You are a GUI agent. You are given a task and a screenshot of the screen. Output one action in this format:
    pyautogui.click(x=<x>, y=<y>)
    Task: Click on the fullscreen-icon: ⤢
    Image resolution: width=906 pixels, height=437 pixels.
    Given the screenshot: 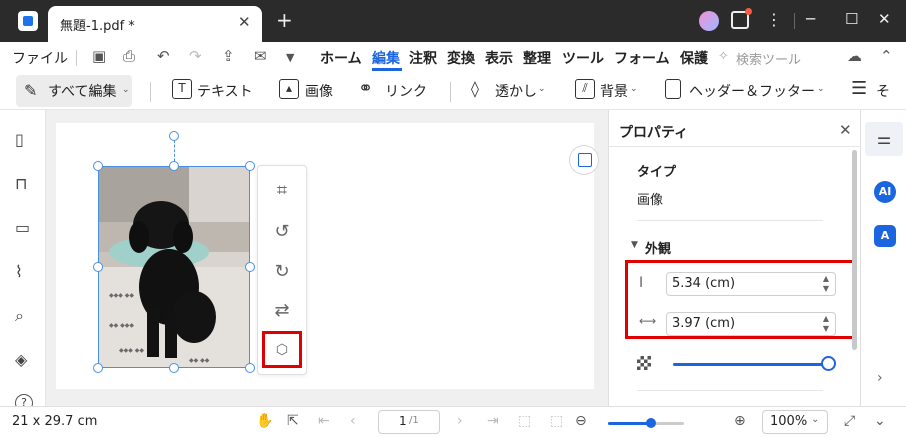 What is the action you would take?
    pyautogui.click(x=849, y=421)
    